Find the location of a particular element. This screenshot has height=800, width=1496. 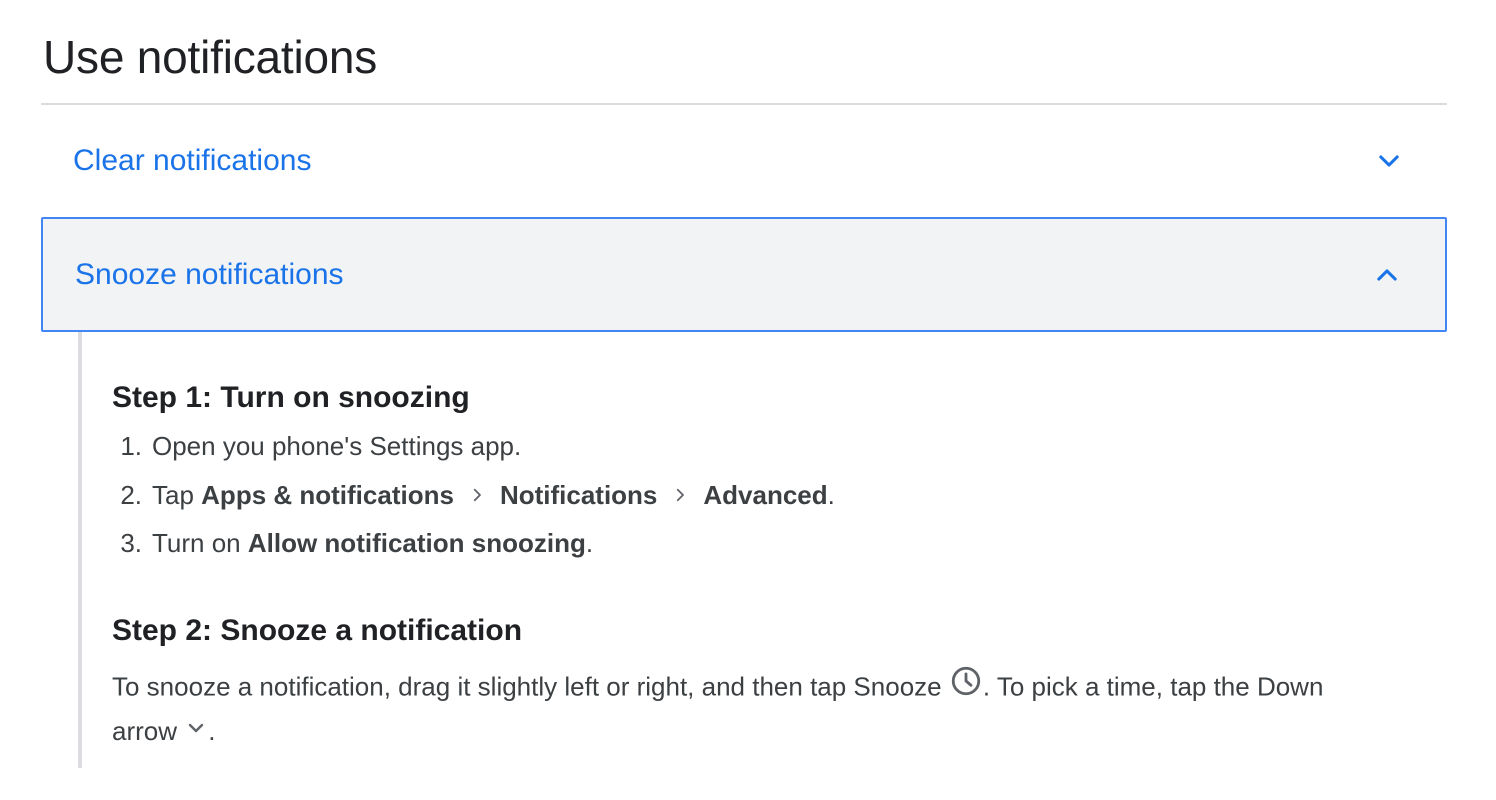

path-apps-notifications: Apps & notifications is located at coordinates (327, 494).